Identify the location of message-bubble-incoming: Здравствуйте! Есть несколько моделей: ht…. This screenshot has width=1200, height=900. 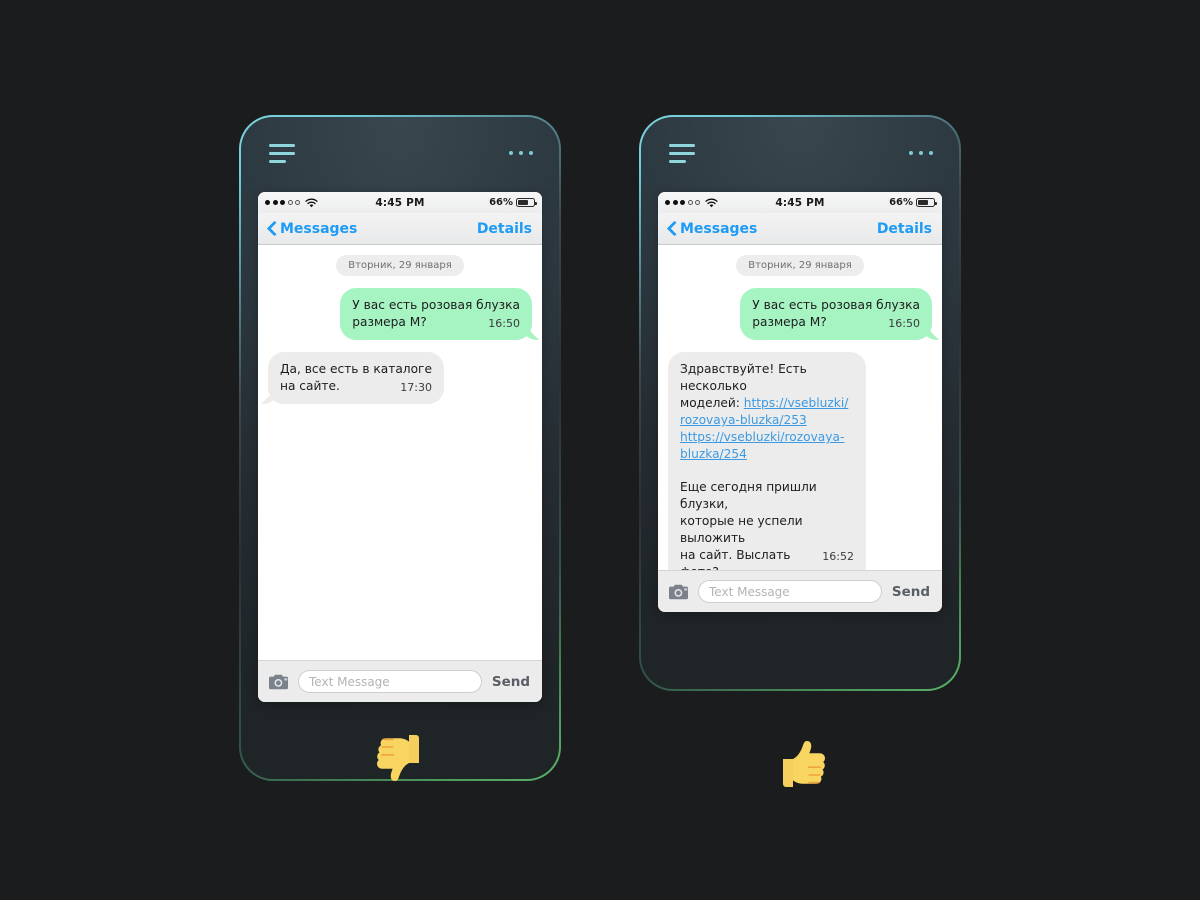
(767, 461).